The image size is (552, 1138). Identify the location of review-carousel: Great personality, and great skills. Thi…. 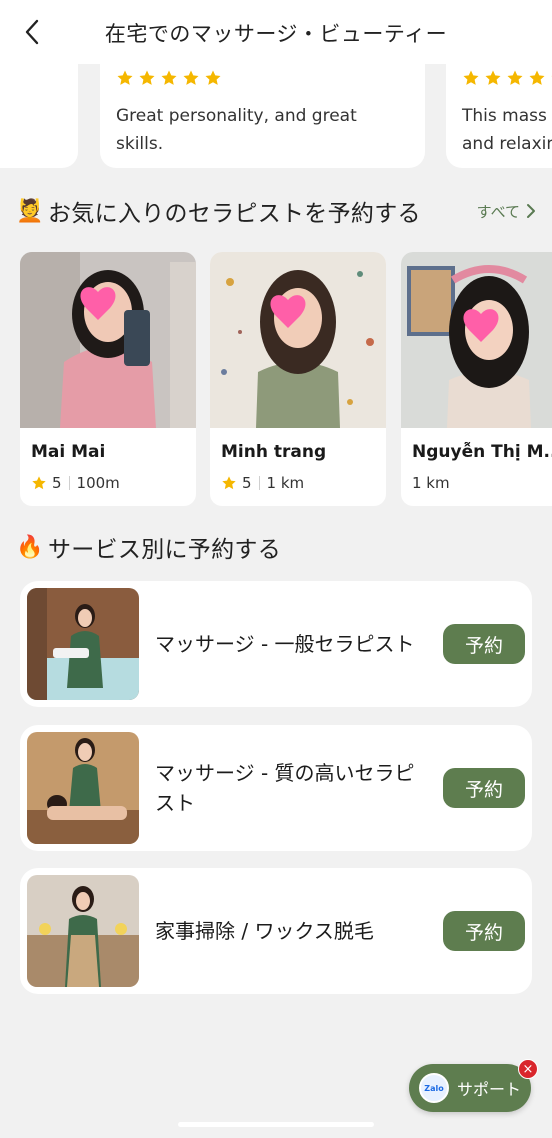
(276, 118).